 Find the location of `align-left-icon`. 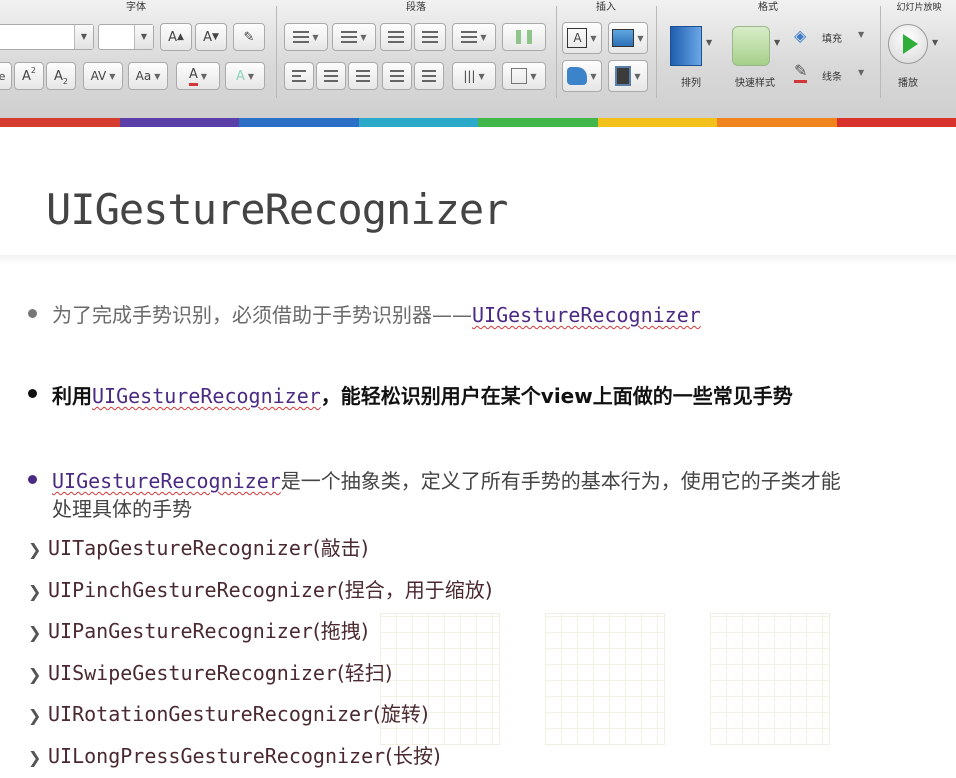

align-left-icon is located at coordinates (299, 76).